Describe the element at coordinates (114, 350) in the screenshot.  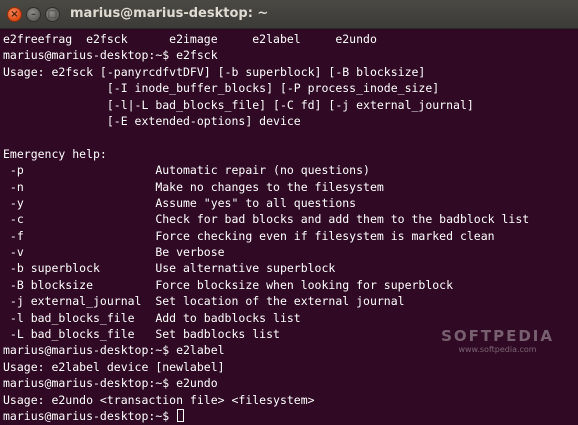
I see `terminal-line: marius@marius-desktop:~$ e2label` at that location.